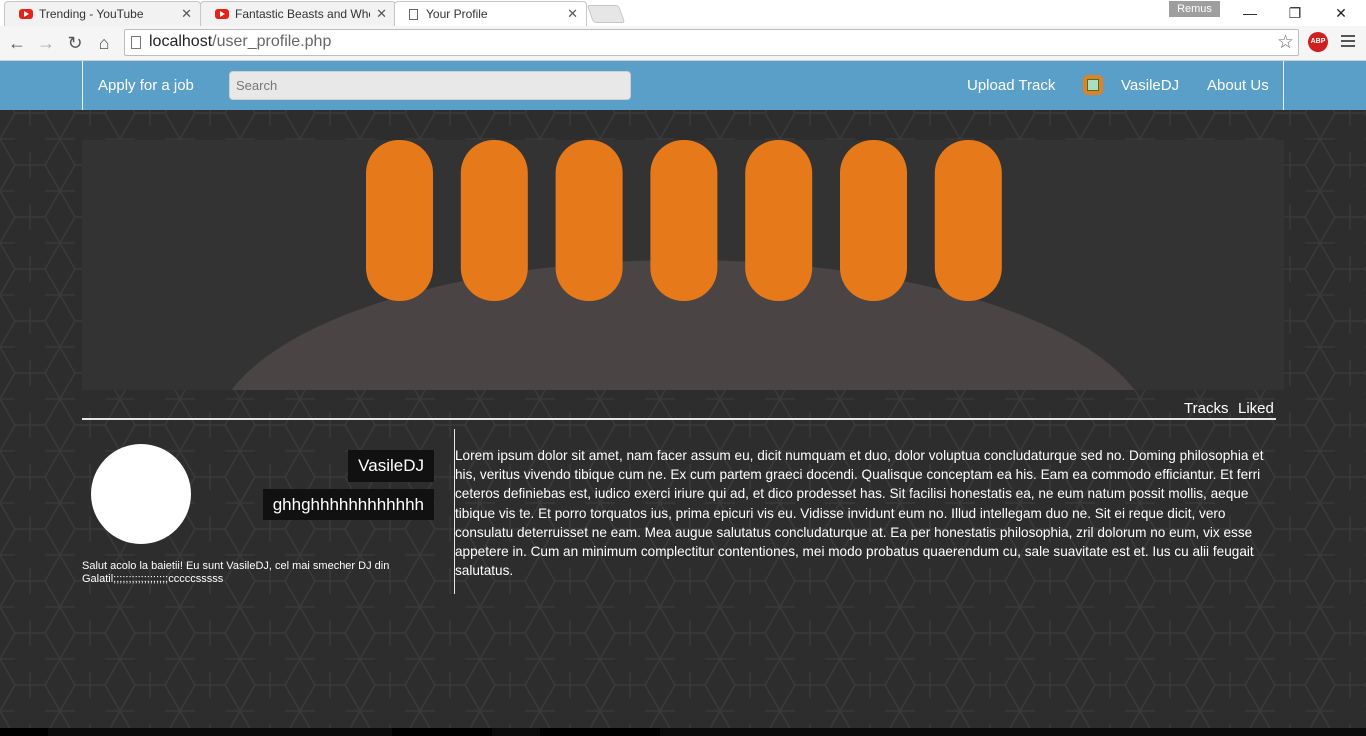  What do you see at coordinates (490, 13) in the screenshot?
I see `tab-your-profile: Your Profile ✕` at bounding box center [490, 13].